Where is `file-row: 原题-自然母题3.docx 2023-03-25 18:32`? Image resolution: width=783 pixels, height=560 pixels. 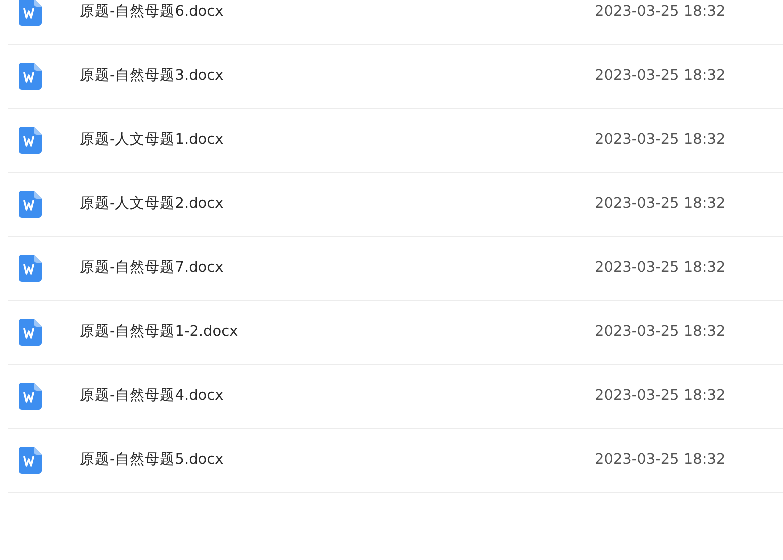 file-row: 原题-自然母题3.docx 2023-03-25 18:32 is located at coordinates (395, 77).